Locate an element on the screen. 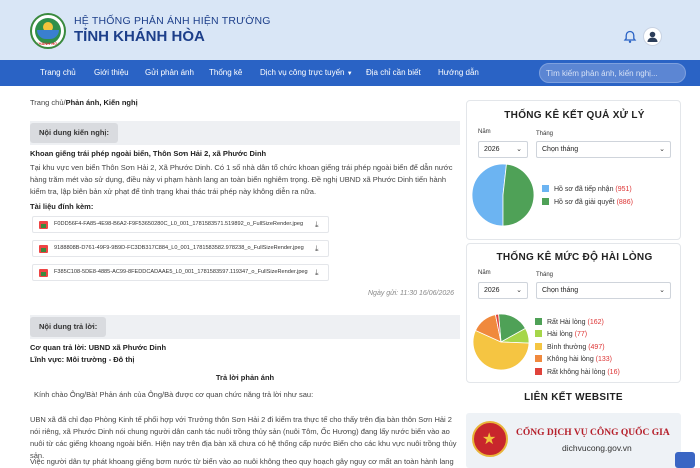  banner-url: dichvucong.gov.vn is located at coordinates (597, 448).